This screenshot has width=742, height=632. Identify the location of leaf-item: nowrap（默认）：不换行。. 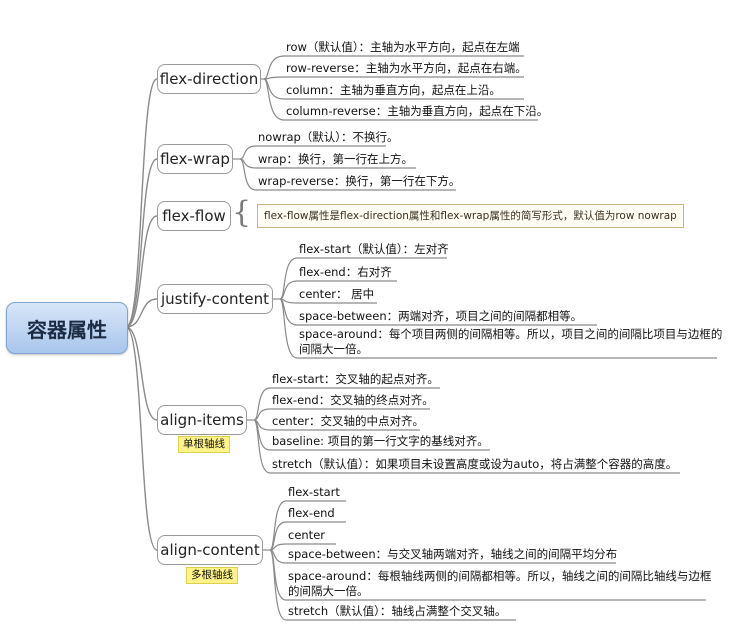
(328, 137).